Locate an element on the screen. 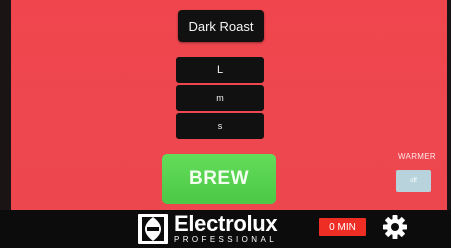 This screenshot has height=248, width=451. size-medium-button: m is located at coordinates (220, 98).